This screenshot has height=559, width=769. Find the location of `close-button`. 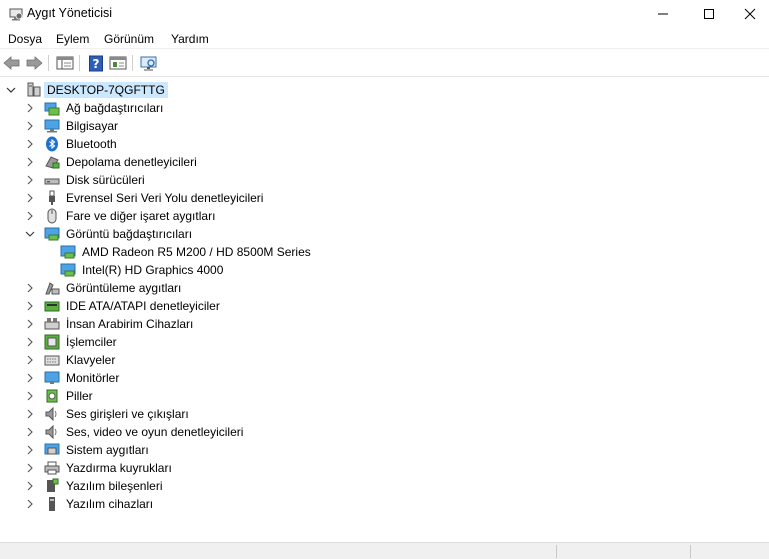

close-button is located at coordinates (750, 14).